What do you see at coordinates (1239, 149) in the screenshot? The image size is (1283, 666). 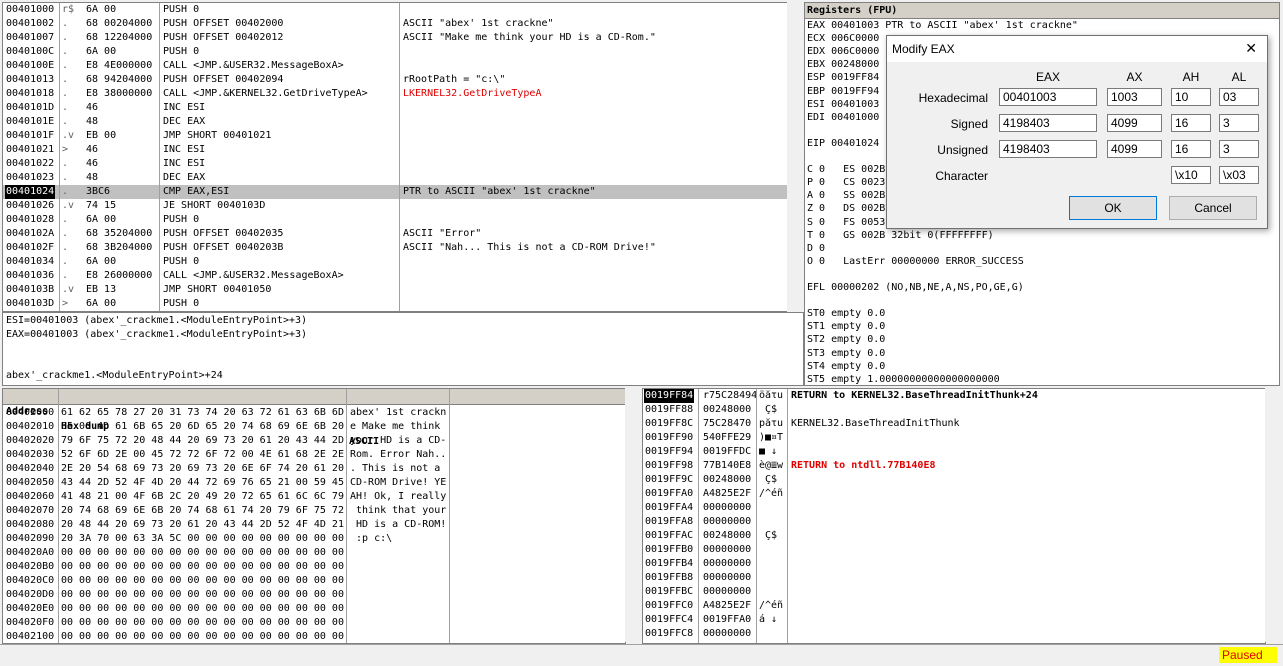 I see `unsigned-al-field` at bounding box center [1239, 149].